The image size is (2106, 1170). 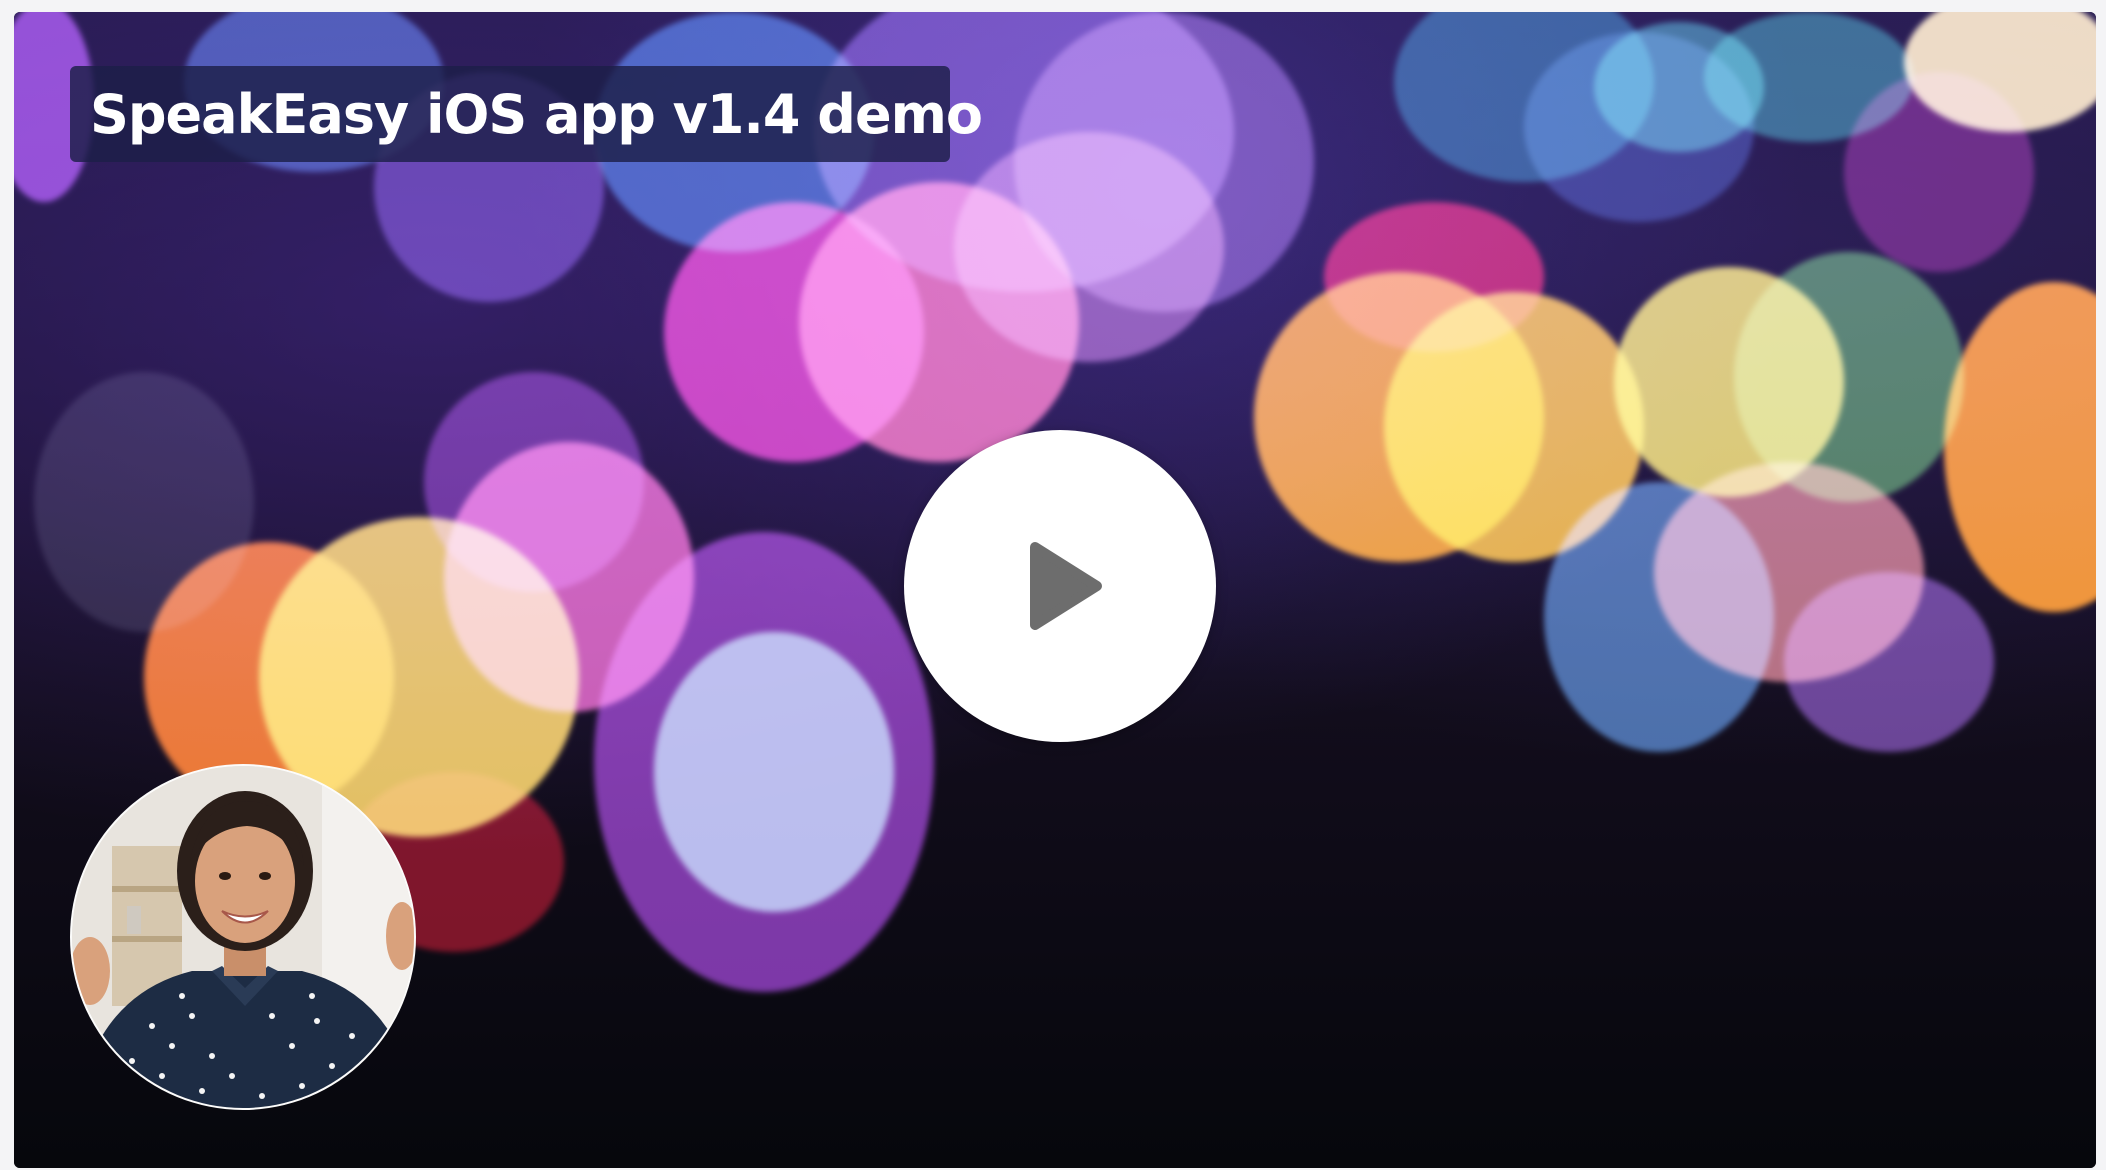 I want to click on video-title-banner: SpeakEasy iOS app v1.4 demo, so click(x=526, y=114).